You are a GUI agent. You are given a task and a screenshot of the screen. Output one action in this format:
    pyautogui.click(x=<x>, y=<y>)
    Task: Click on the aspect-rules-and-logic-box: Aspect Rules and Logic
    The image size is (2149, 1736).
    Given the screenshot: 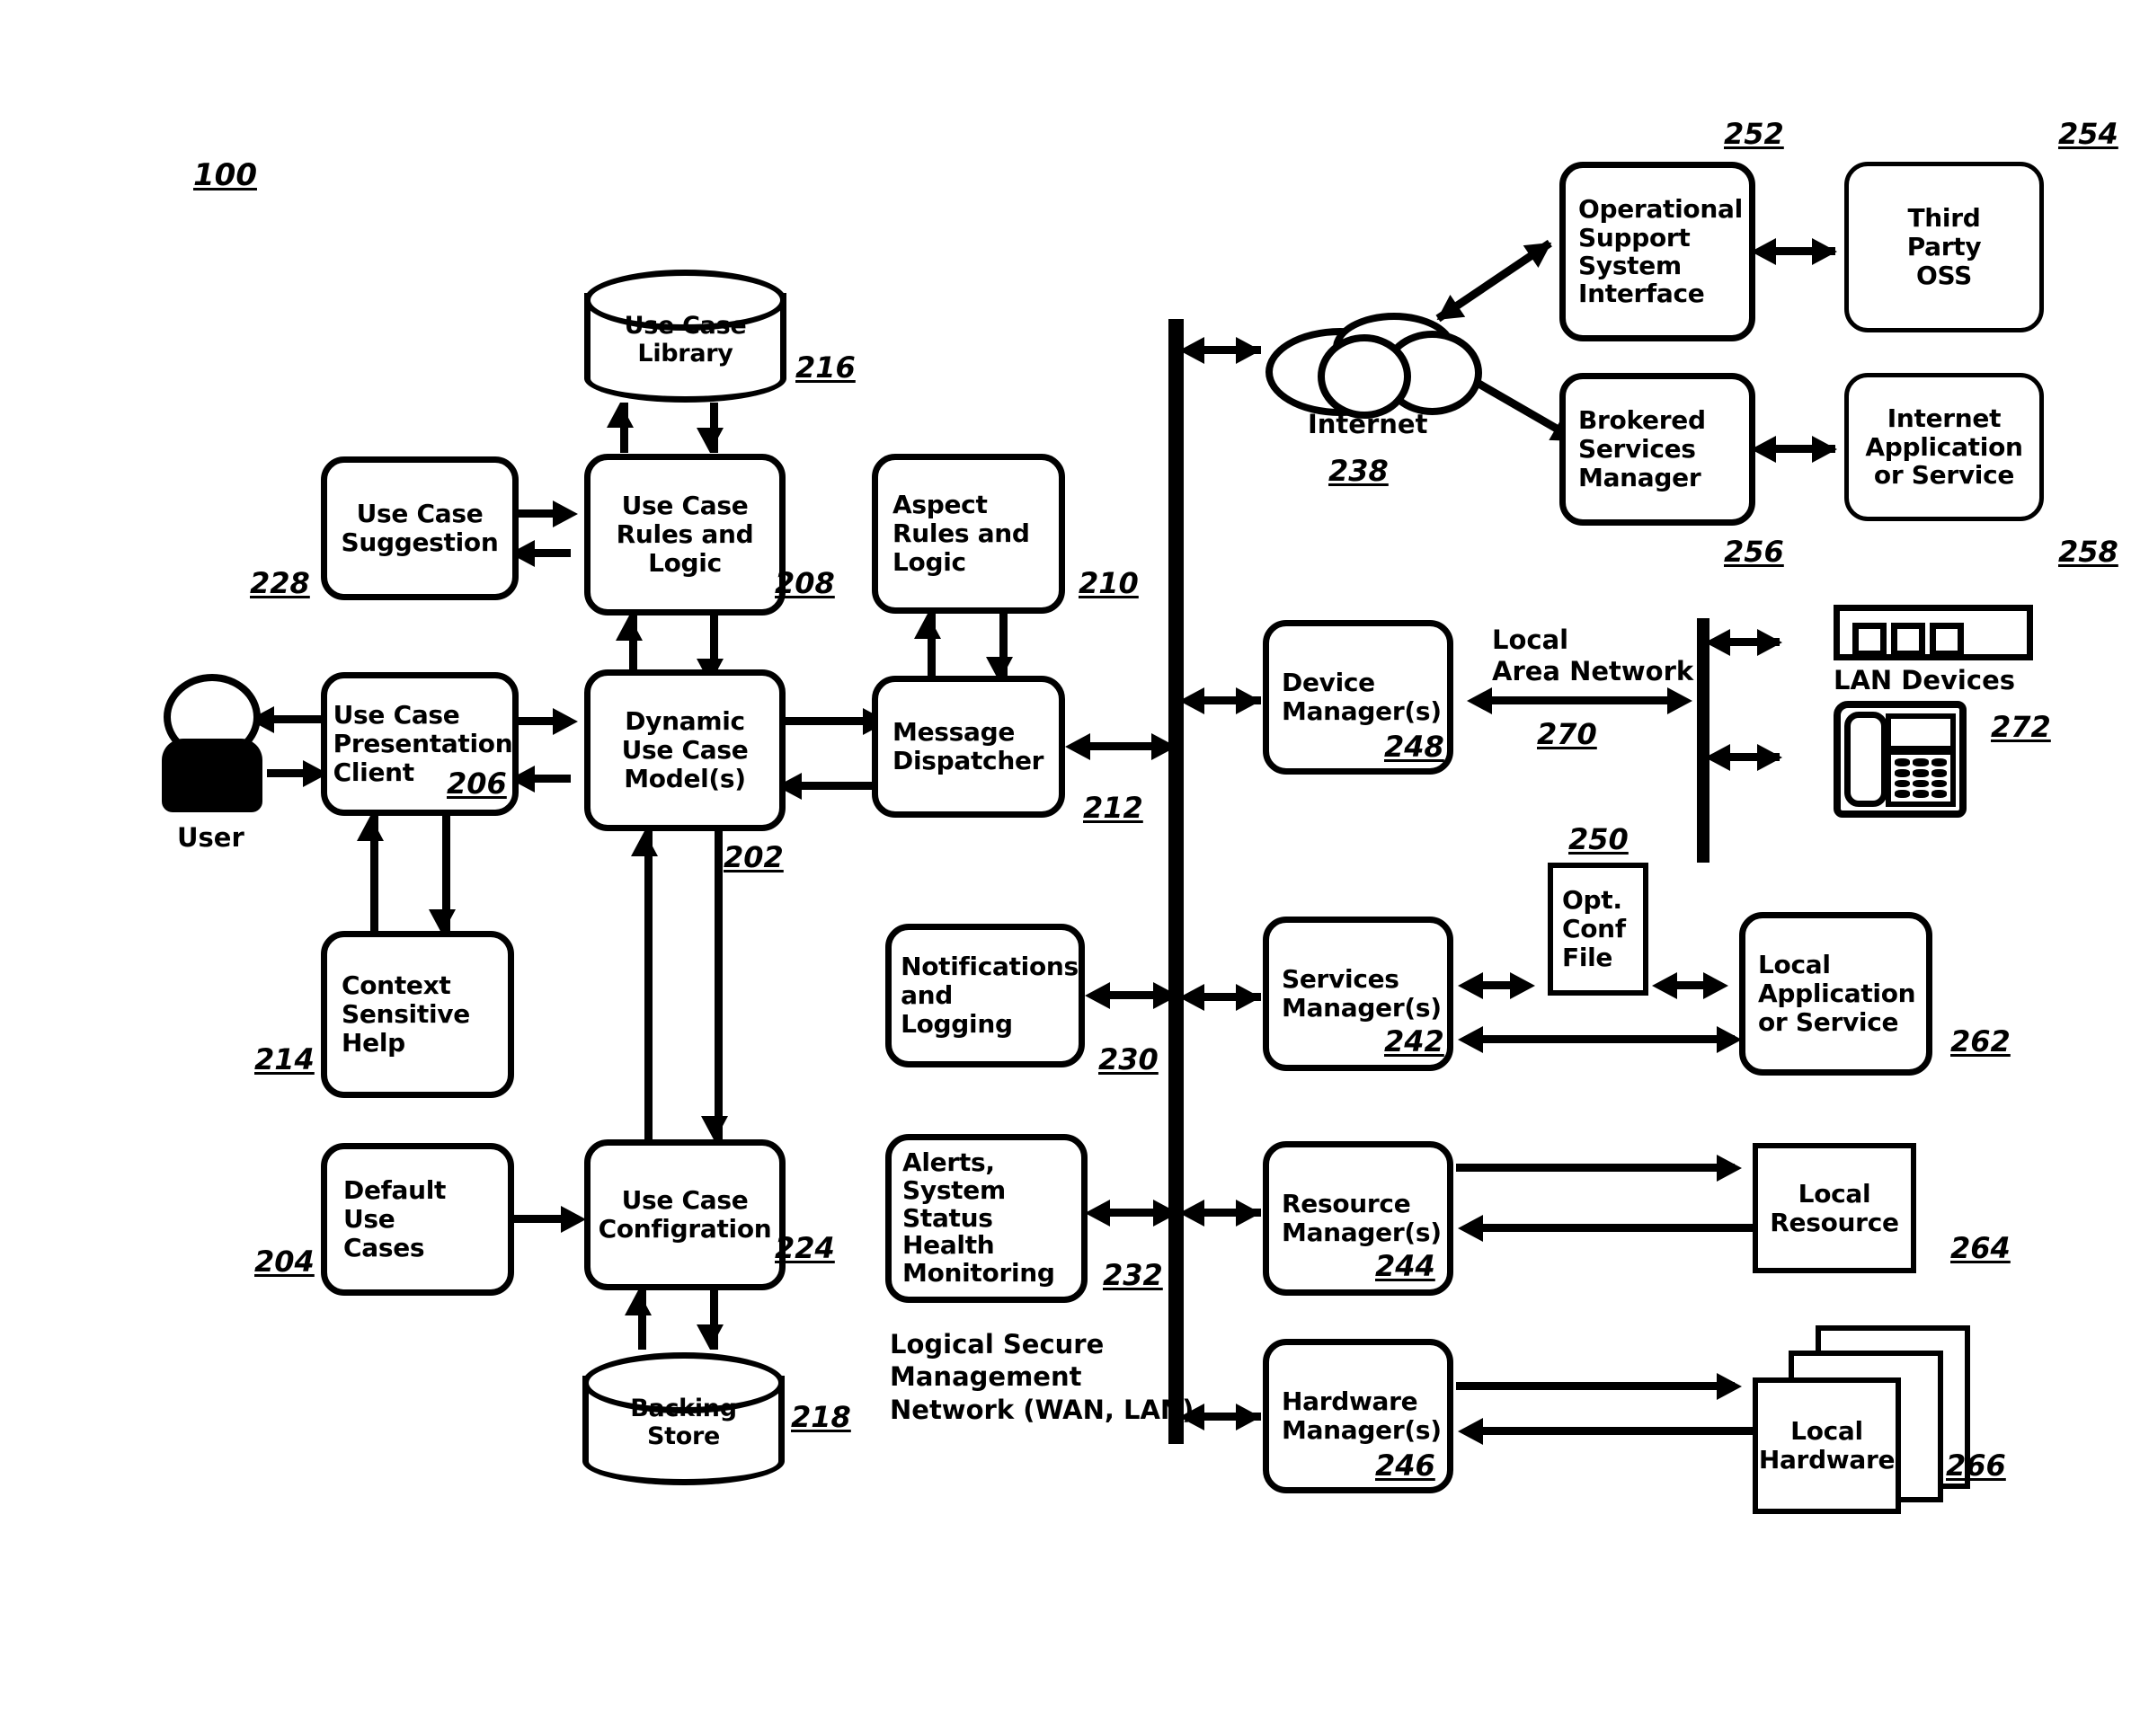 What is the action you would take?
    pyautogui.click(x=968, y=534)
    